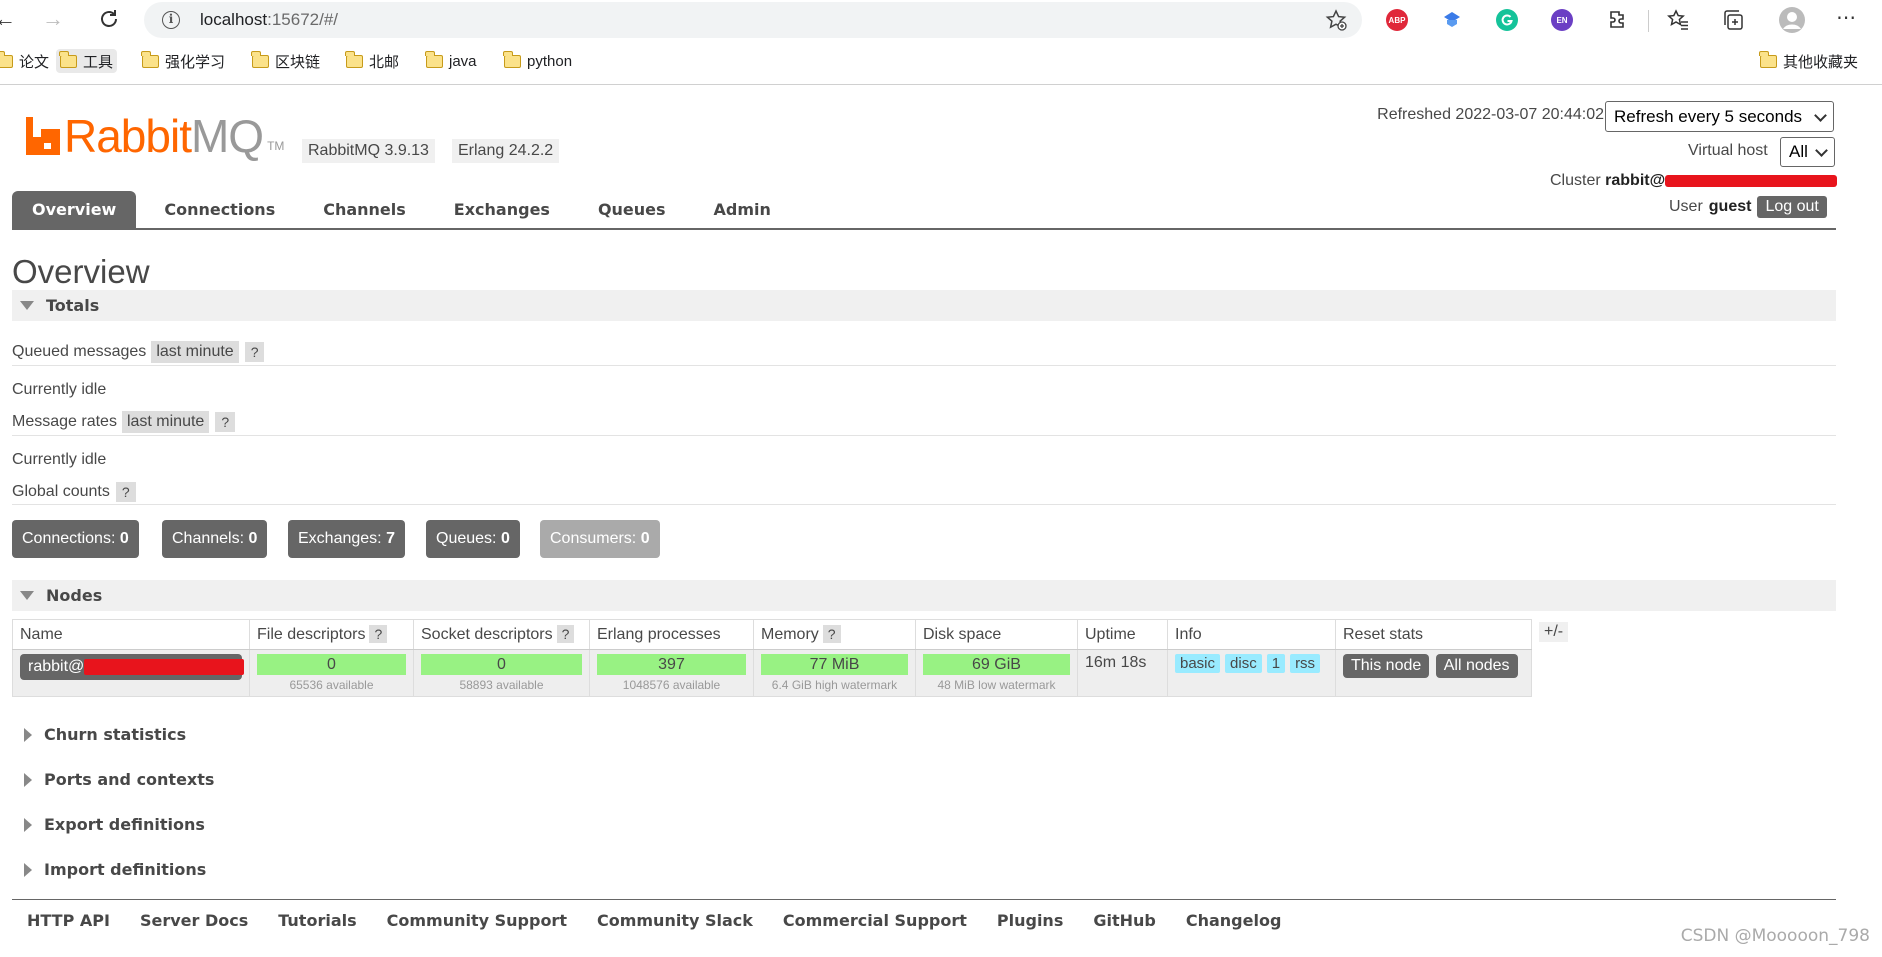 Image resolution: width=1882 pixels, height=957 pixels. I want to click on consumers-count-button: Consumers: 0, so click(600, 539).